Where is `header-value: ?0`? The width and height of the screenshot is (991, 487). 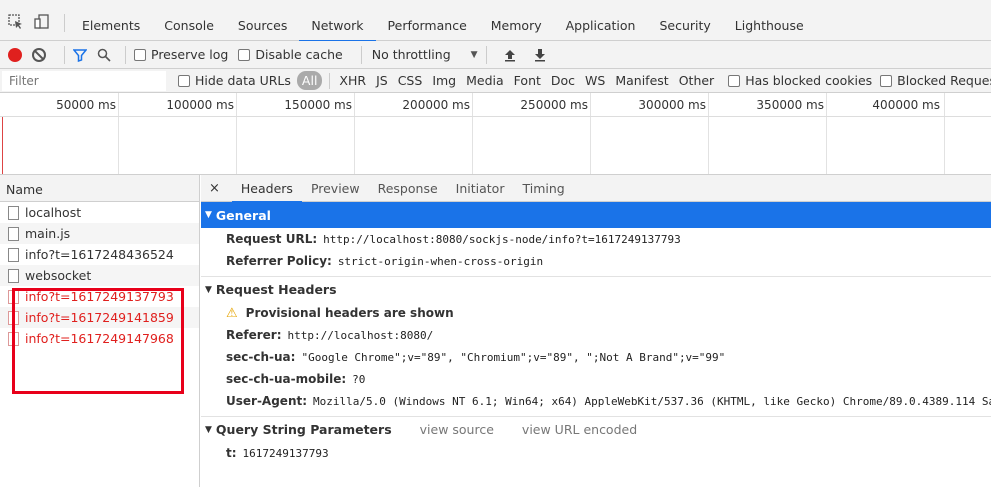 header-value: ?0 is located at coordinates (359, 379).